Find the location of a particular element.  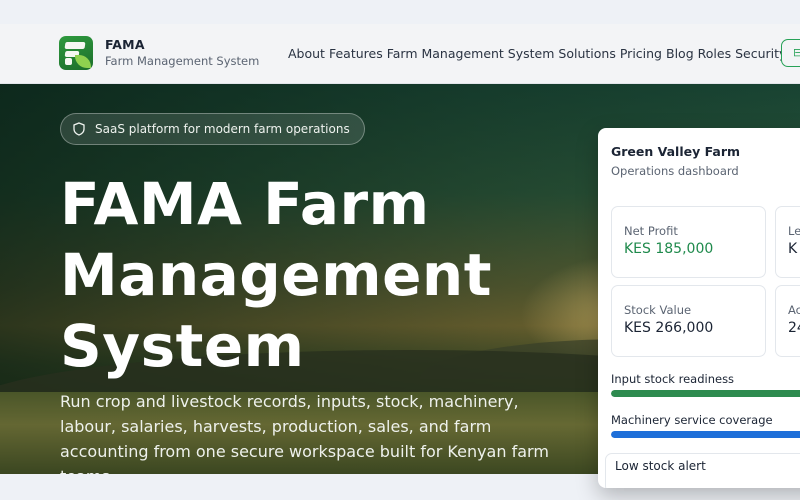

hero-badge: SaaS platform for modern farm operations is located at coordinates (212, 129).